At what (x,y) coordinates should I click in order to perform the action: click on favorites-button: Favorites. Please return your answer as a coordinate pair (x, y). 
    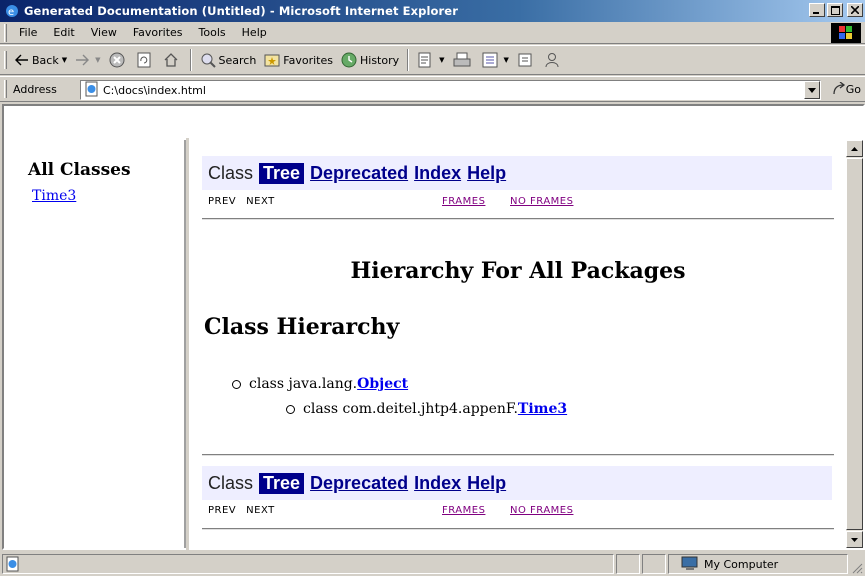
    Looking at the image, I should click on (298, 60).